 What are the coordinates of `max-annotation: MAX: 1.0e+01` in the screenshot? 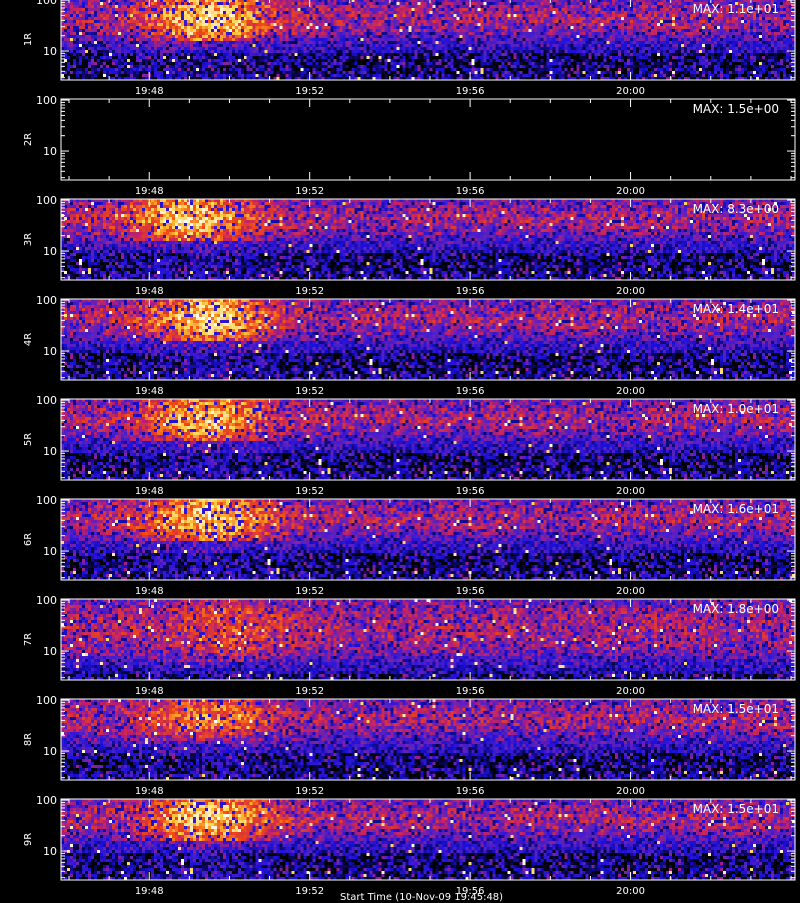 It's located at (736, 409).